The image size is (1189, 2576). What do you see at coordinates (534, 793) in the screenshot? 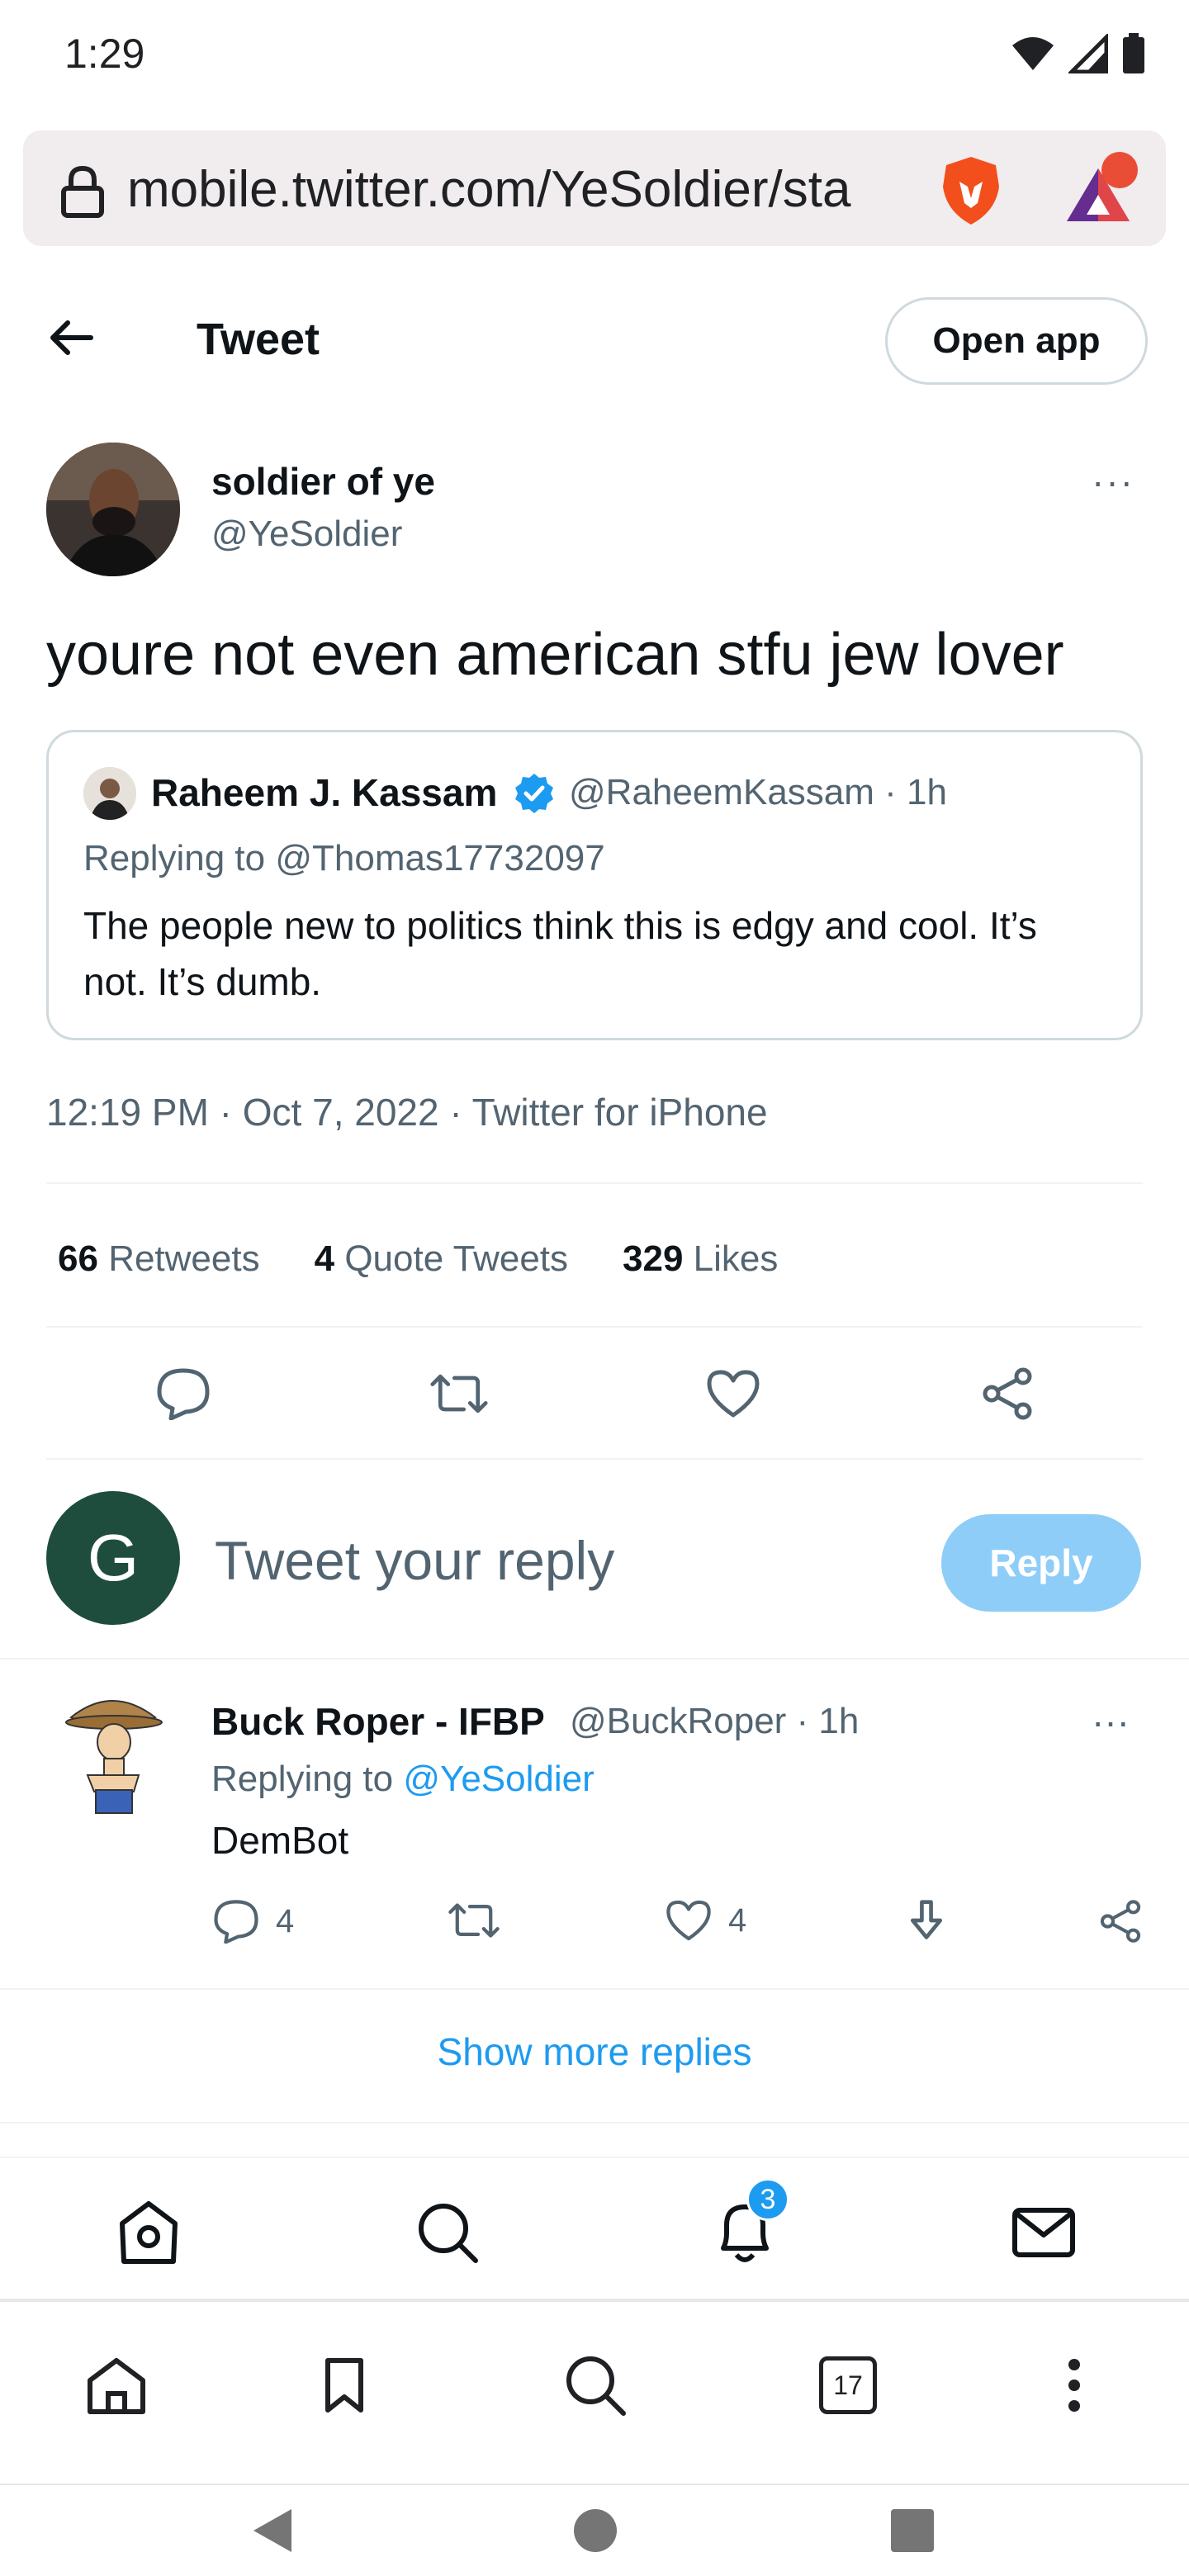
I see `verified-badge-icon` at bounding box center [534, 793].